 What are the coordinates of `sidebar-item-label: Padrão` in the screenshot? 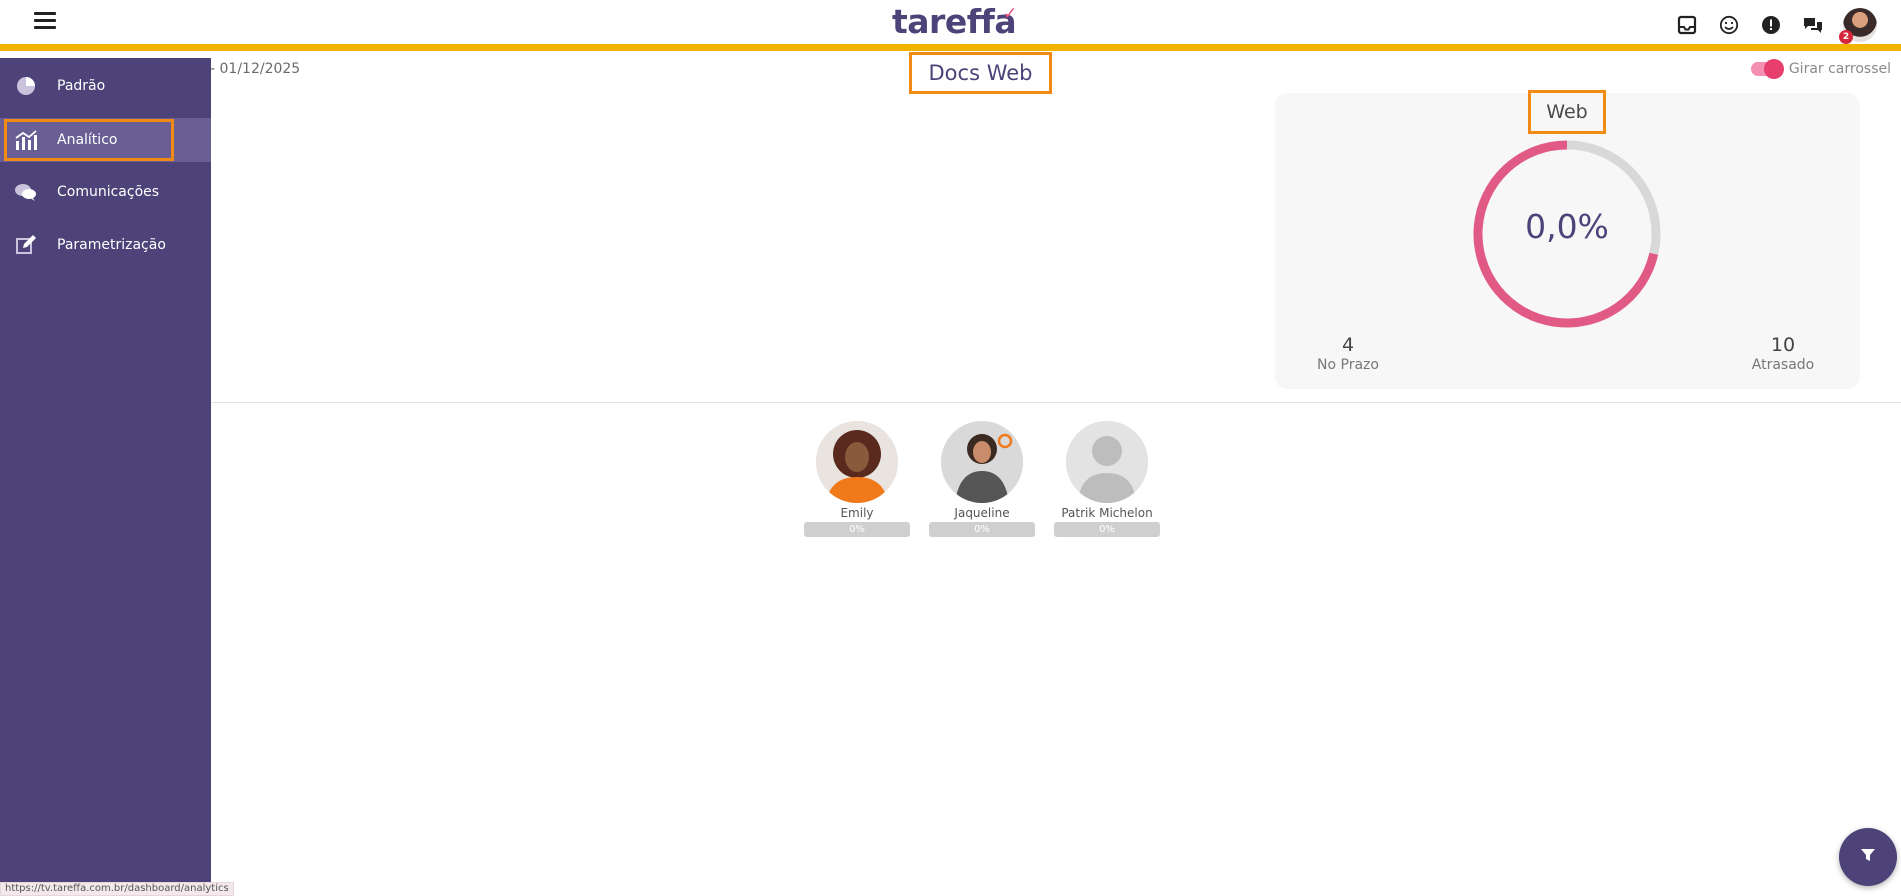 It's located at (81, 86).